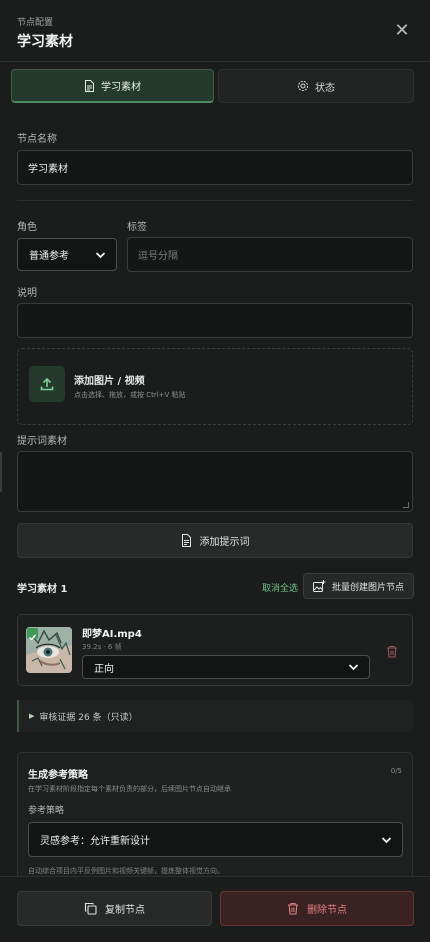  I want to click on panel-subtitle: 节点配置, so click(35, 23).